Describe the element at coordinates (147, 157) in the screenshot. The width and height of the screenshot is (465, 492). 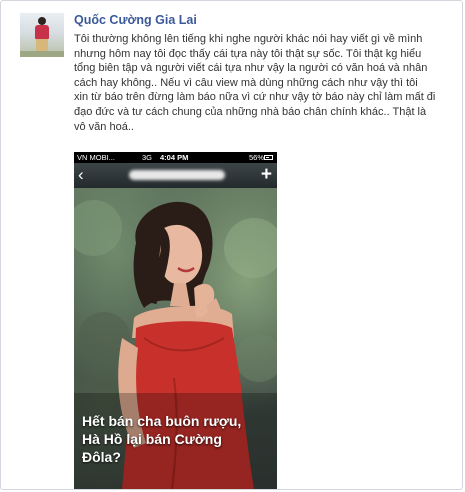
I see `network-label: 3G` at that location.